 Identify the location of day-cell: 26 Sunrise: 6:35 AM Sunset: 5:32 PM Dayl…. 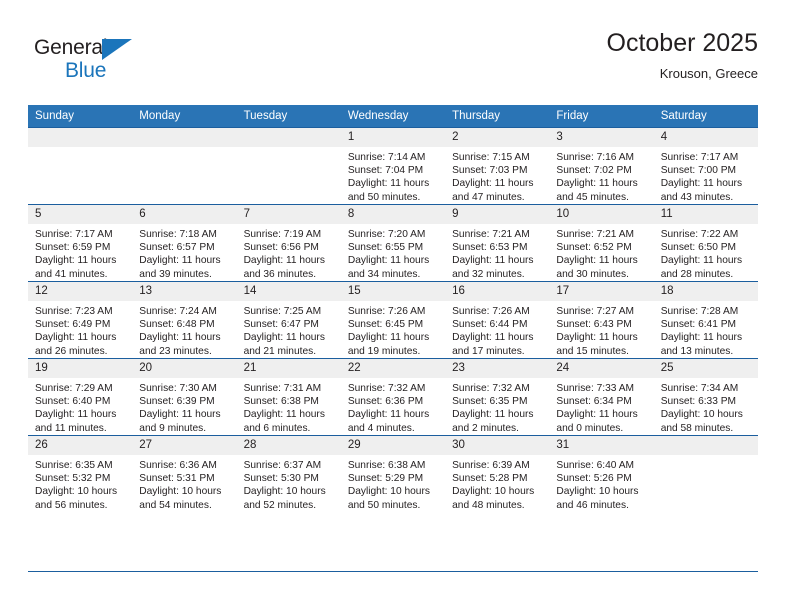
(80, 473).